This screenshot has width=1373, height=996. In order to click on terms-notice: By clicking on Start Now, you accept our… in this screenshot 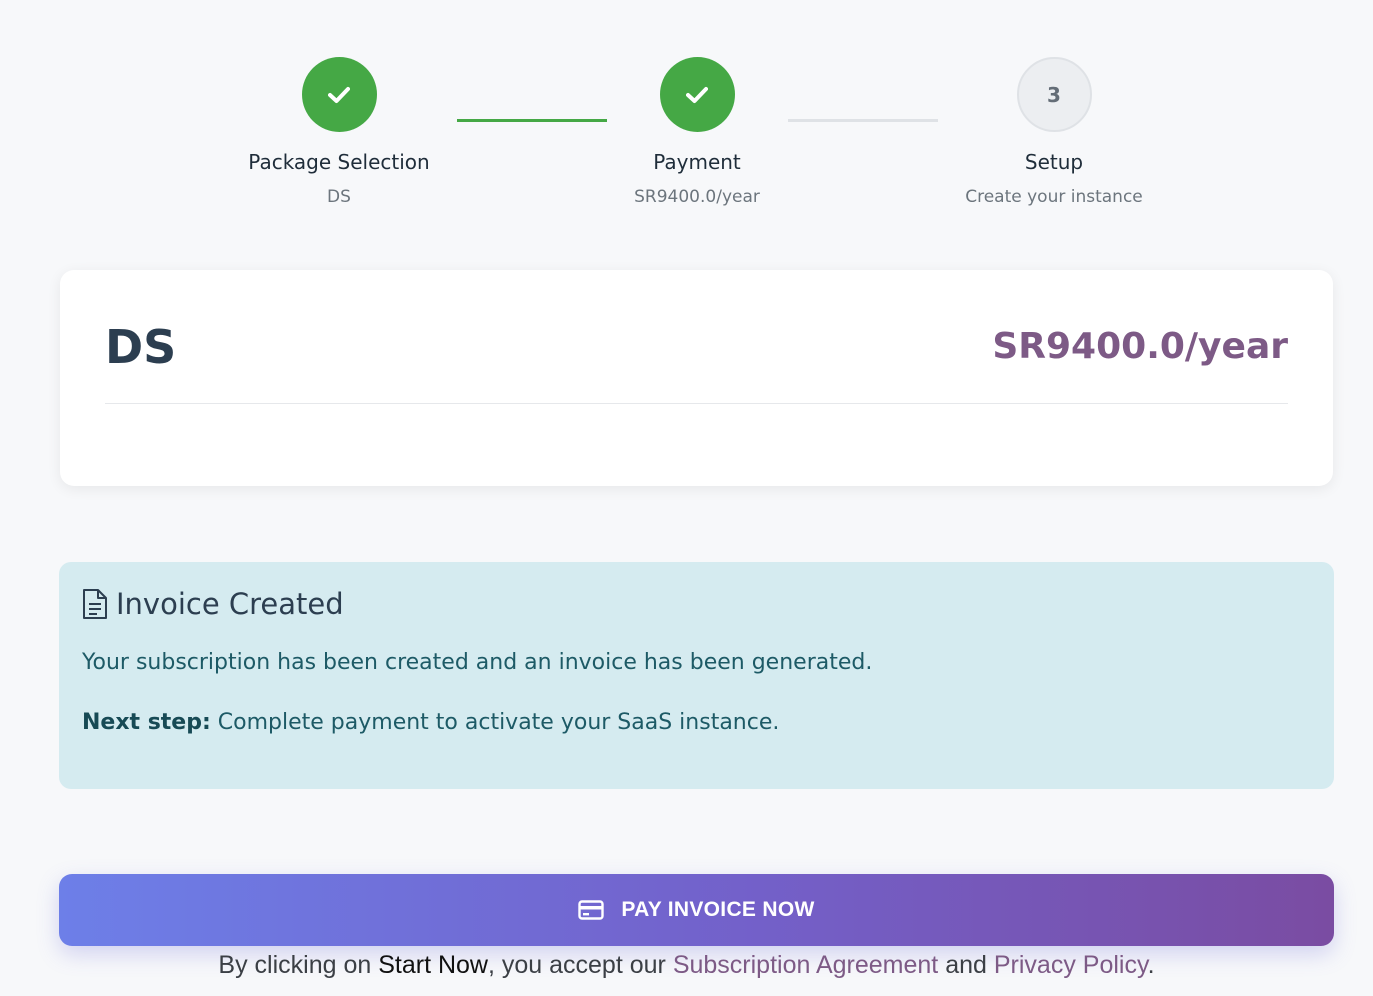, I will do `click(686, 965)`.